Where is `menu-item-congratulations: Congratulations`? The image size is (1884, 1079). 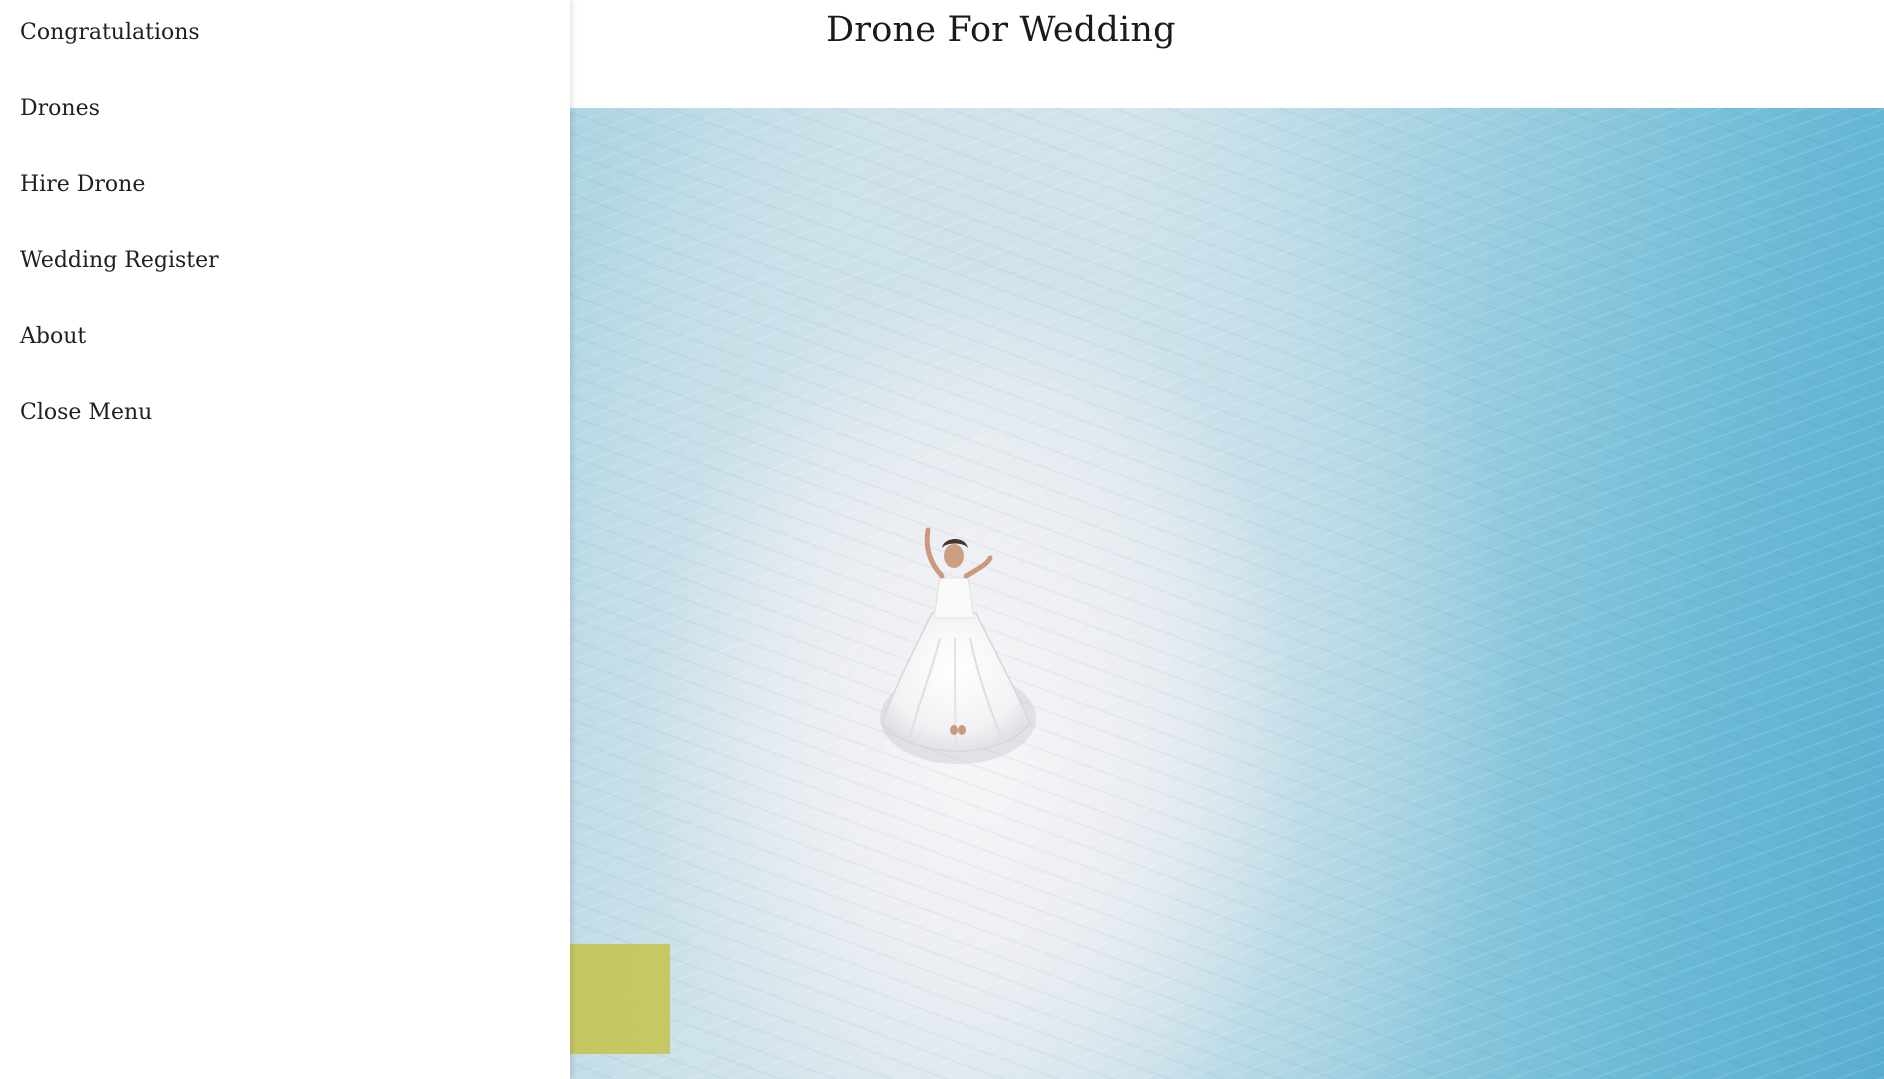
menu-item-congratulations: Congratulations is located at coordinates (110, 32).